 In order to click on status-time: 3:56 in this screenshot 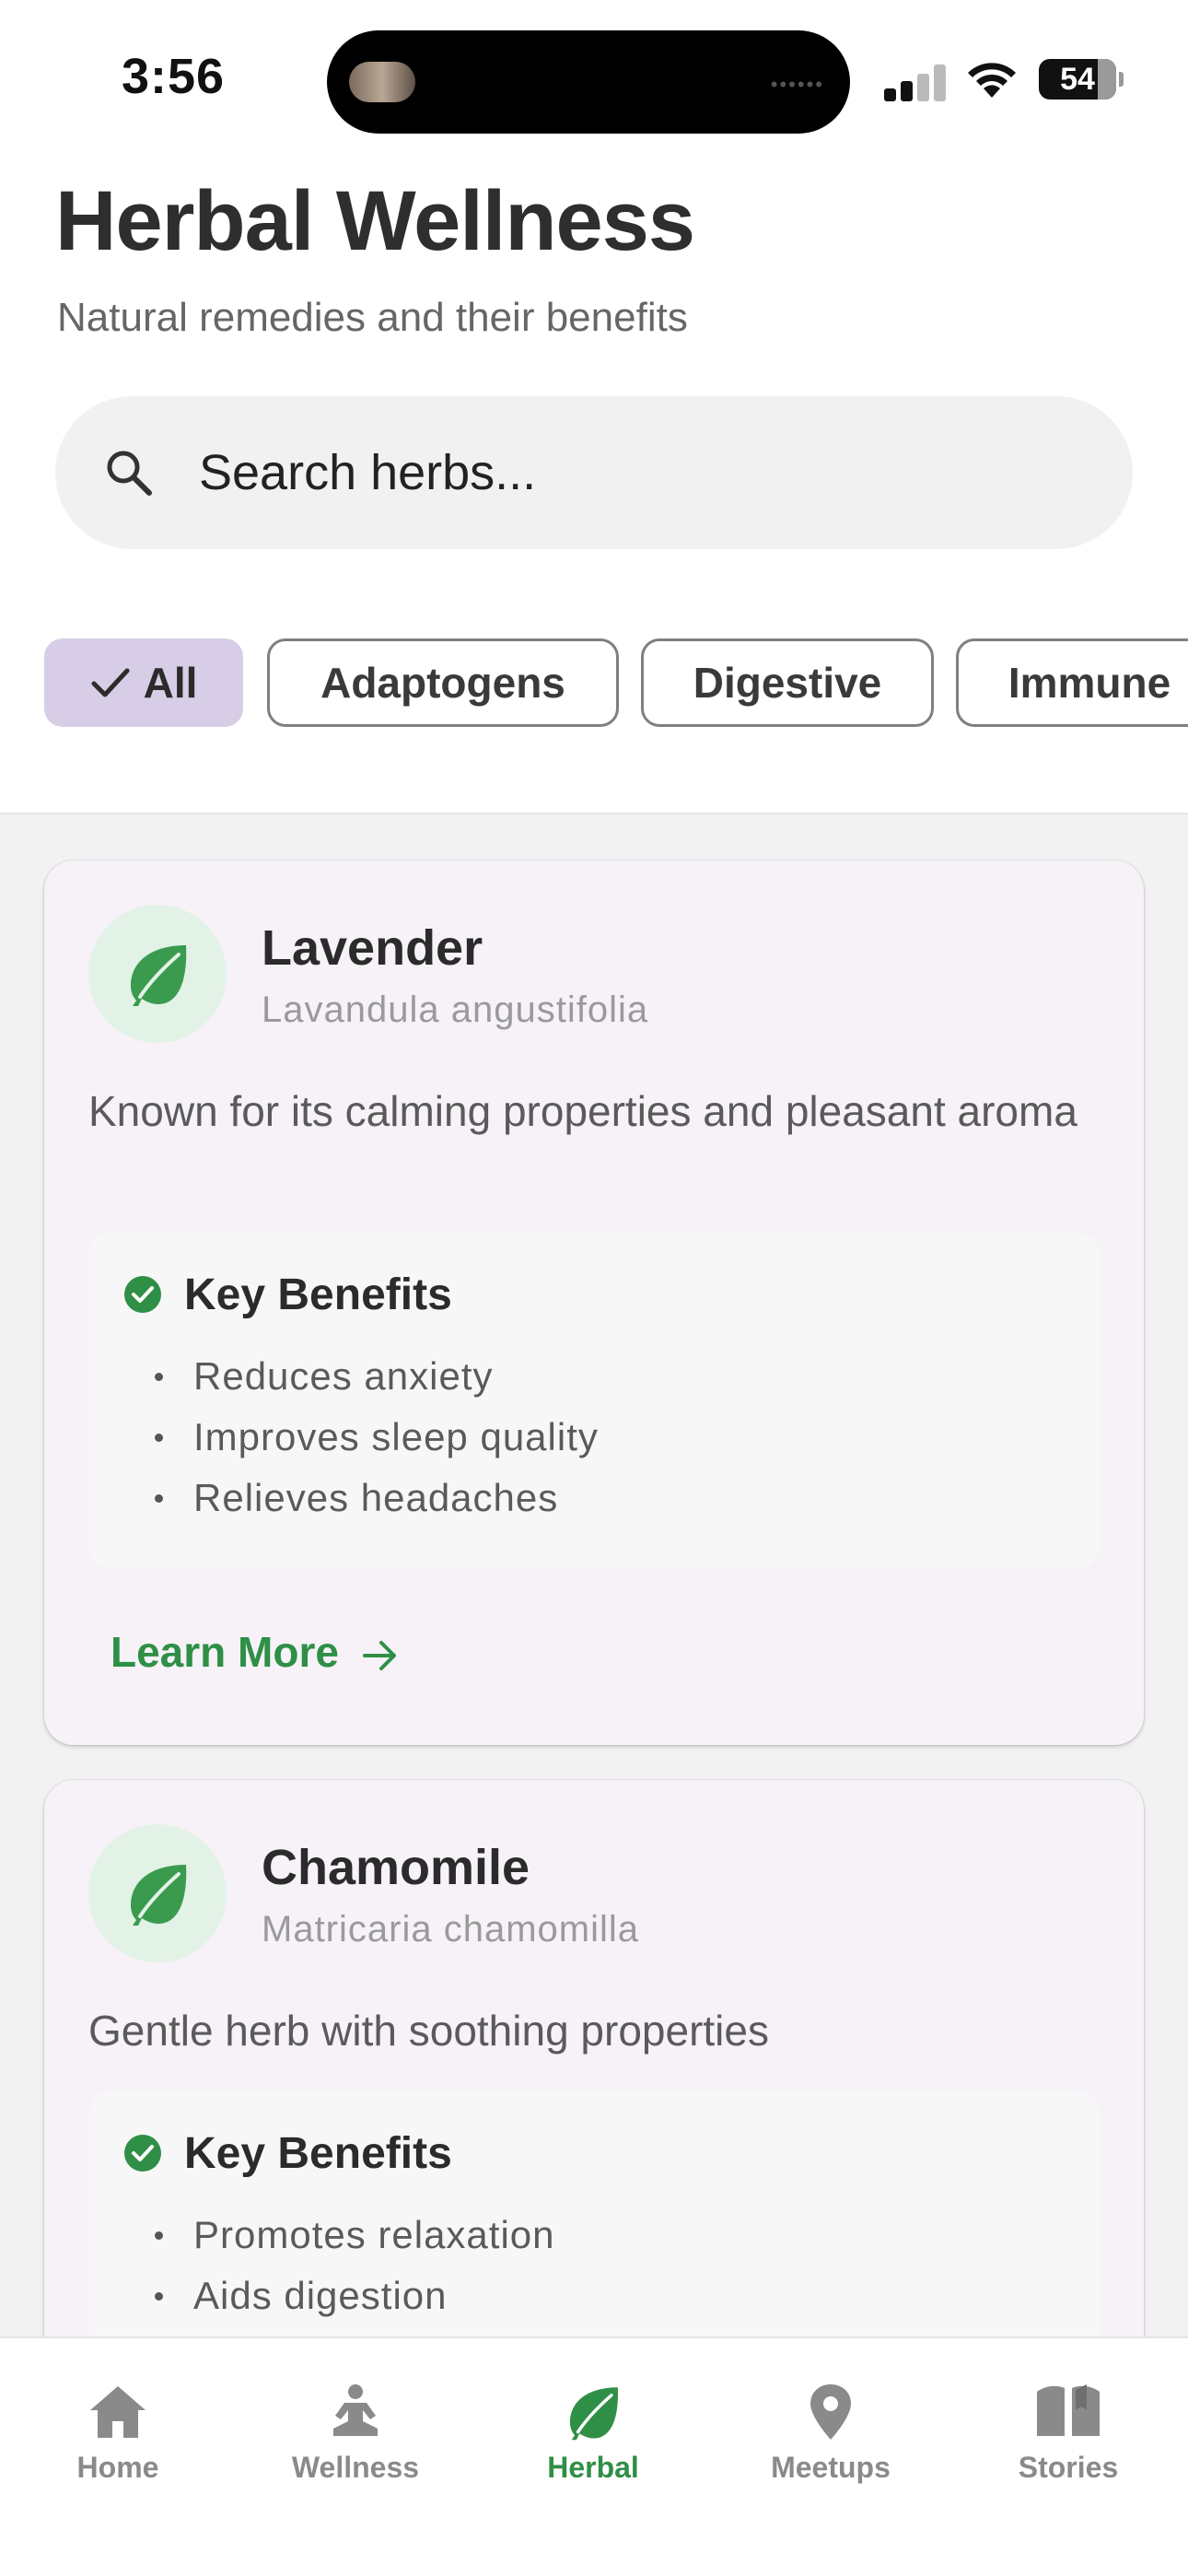, I will do `click(174, 76)`.